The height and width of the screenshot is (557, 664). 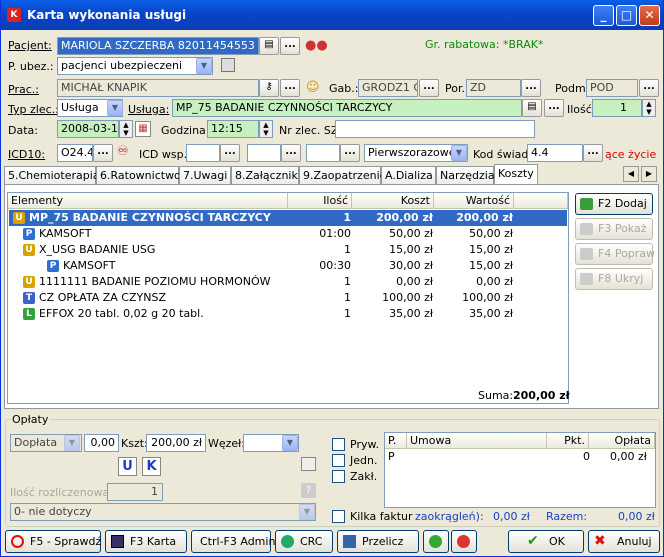 I want to click on subunit-field: POD, so click(x=612, y=88).